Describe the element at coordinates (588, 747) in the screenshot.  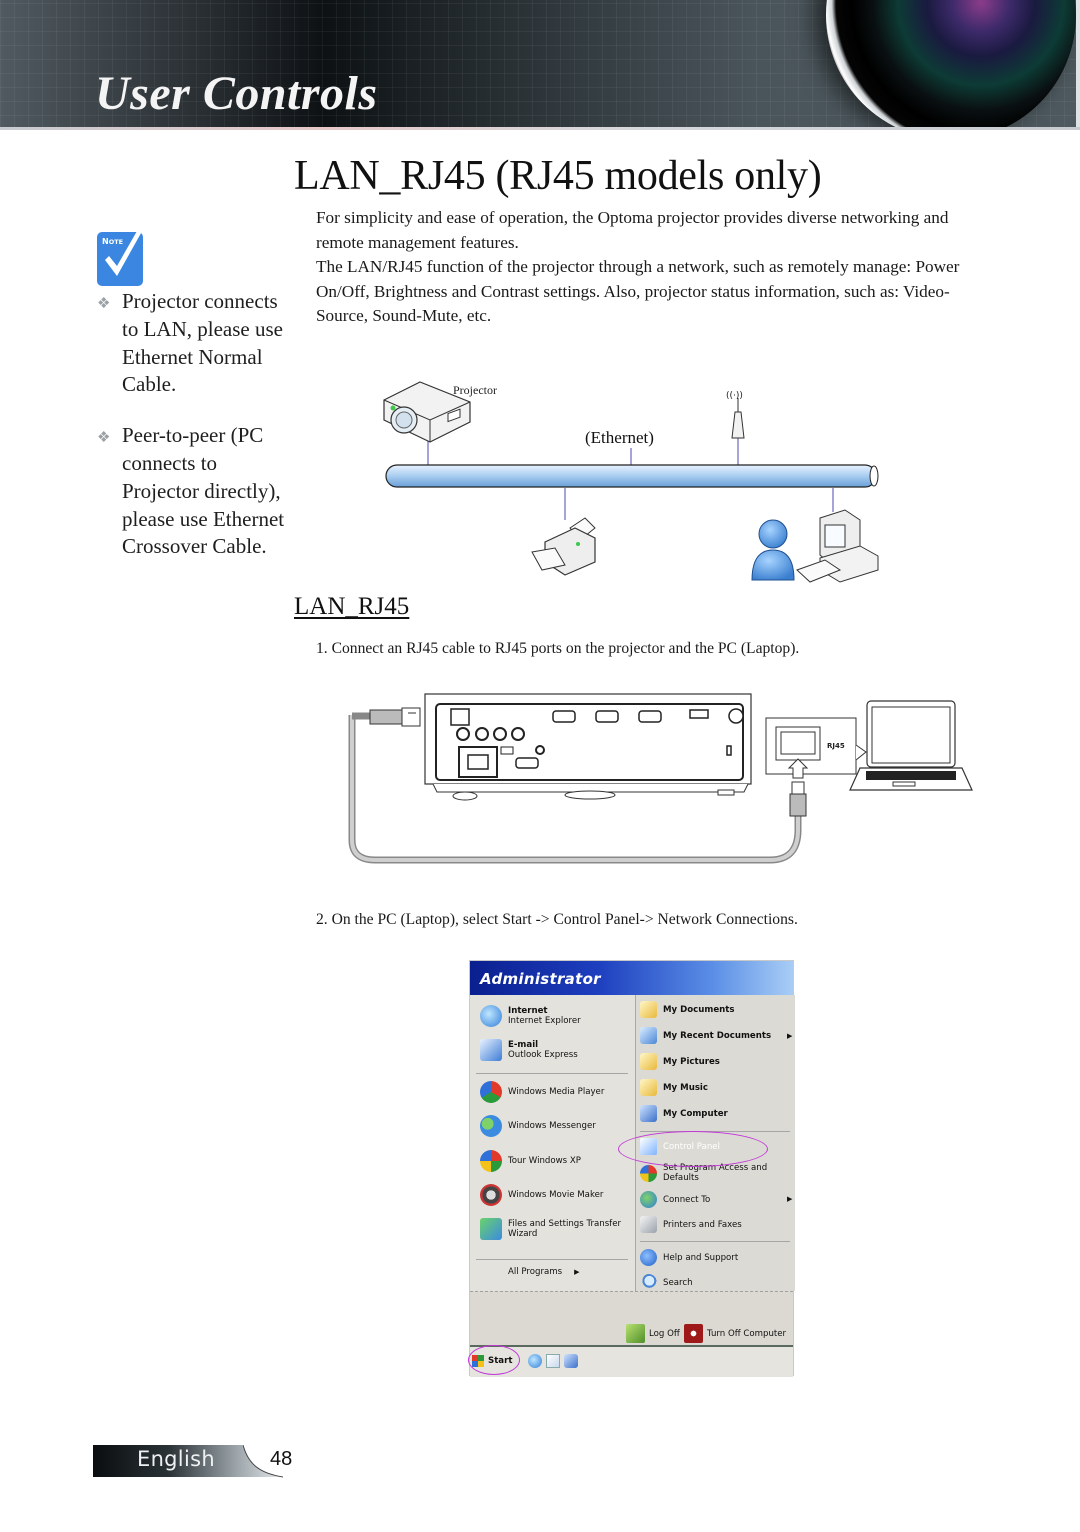
I see `projector-rear-panel` at that location.